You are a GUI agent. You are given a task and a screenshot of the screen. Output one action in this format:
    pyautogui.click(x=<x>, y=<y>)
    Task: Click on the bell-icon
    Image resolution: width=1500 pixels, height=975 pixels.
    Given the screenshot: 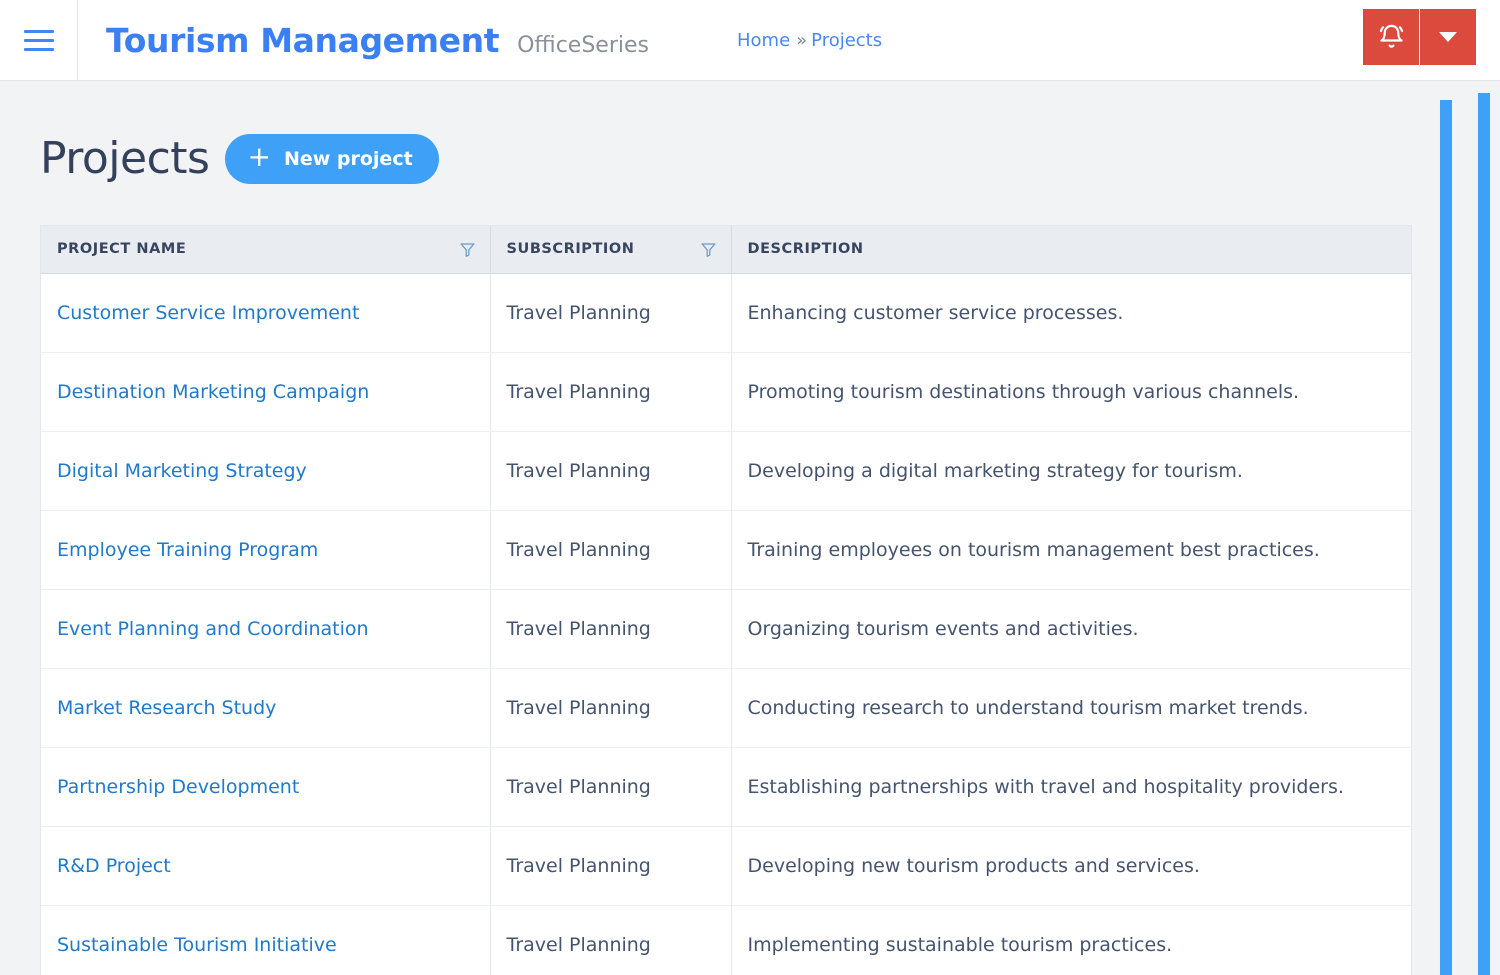 What is the action you would take?
    pyautogui.click(x=1391, y=37)
    